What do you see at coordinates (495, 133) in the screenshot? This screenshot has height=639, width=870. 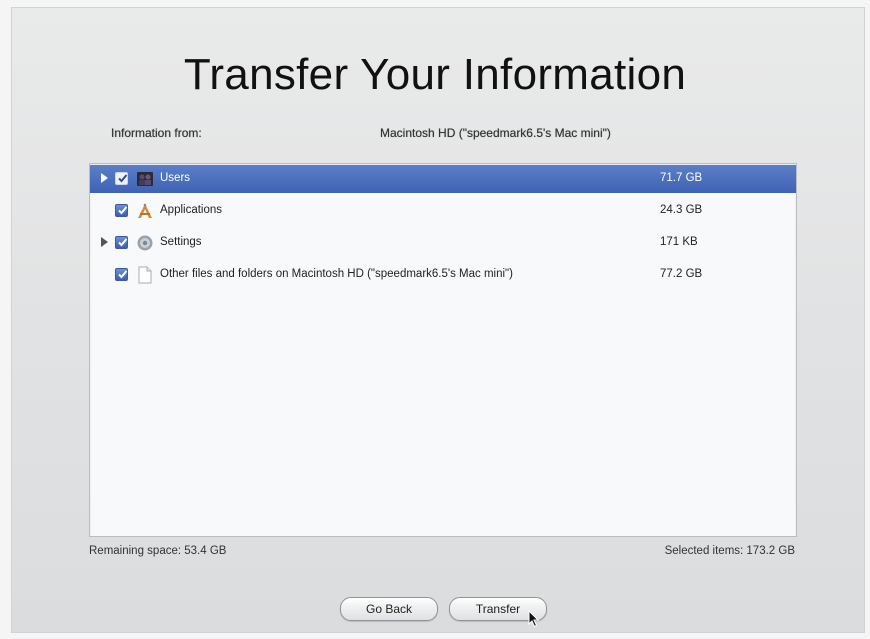 I see `info-from-value: Macintosh HD ("speedmark6.5's Mac mini")` at bounding box center [495, 133].